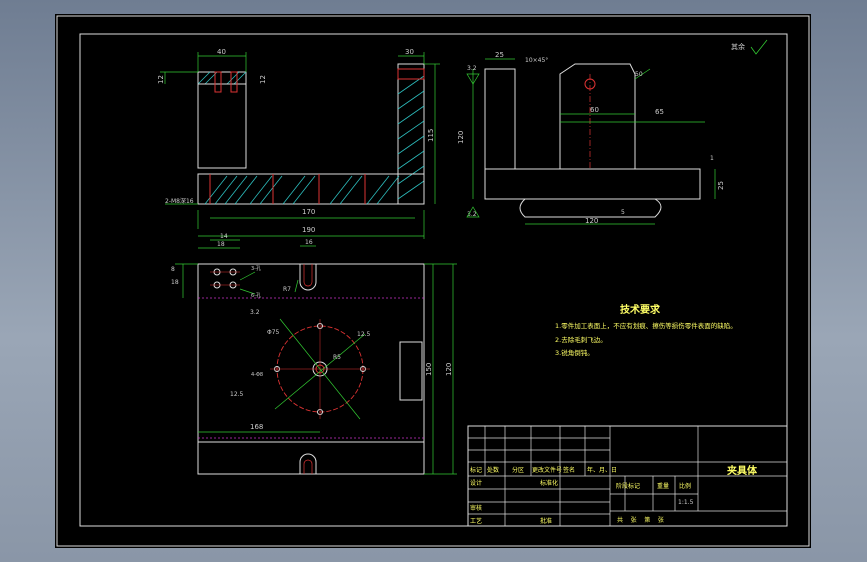 The width and height of the screenshot is (867, 562). Describe the element at coordinates (628, 486) in the screenshot. I see `tb-stage-mark: 阶段标记` at that location.